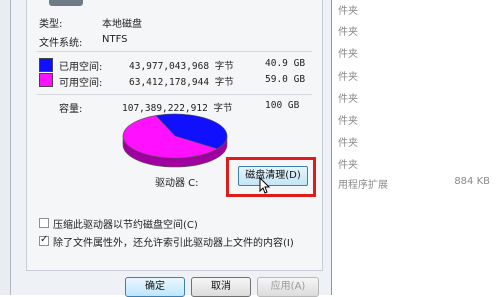 The width and height of the screenshot is (500, 297). What do you see at coordinates (285, 79) in the screenshot?
I see `free-size: 59.0 GB` at bounding box center [285, 79].